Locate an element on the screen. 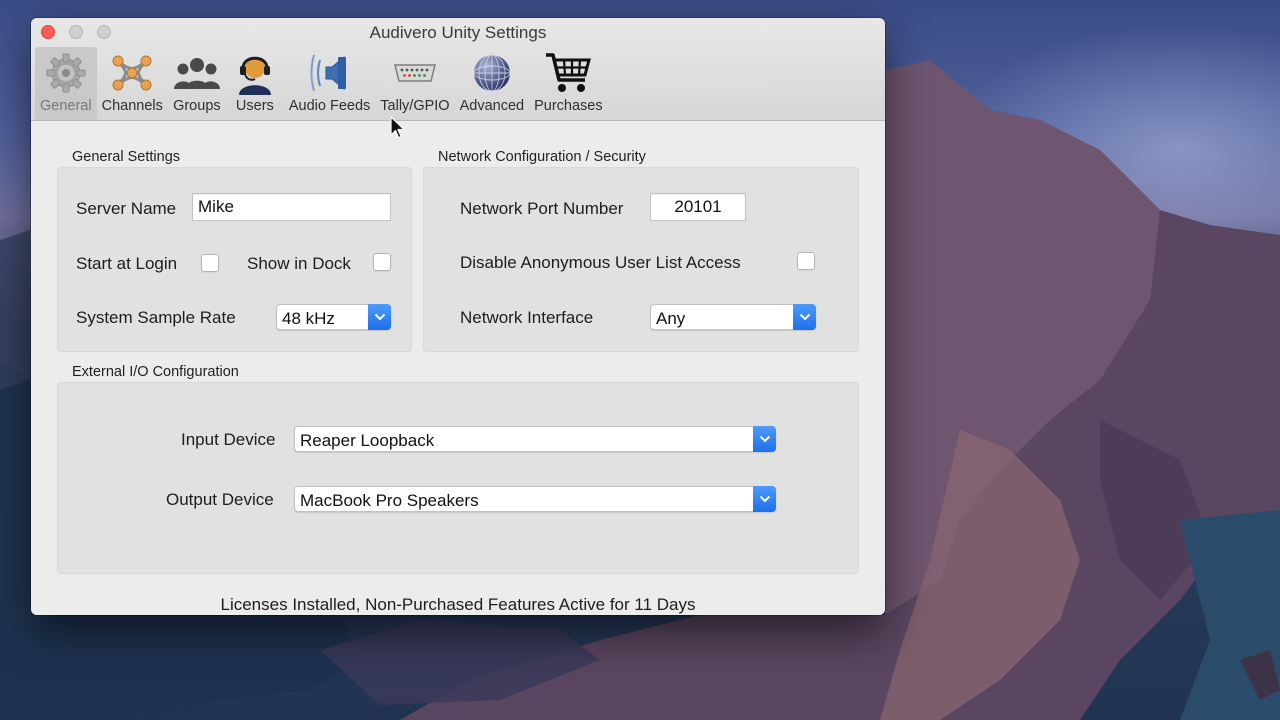 The width and height of the screenshot is (1280, 720). globe-icon is located at coordinates (492, 73).